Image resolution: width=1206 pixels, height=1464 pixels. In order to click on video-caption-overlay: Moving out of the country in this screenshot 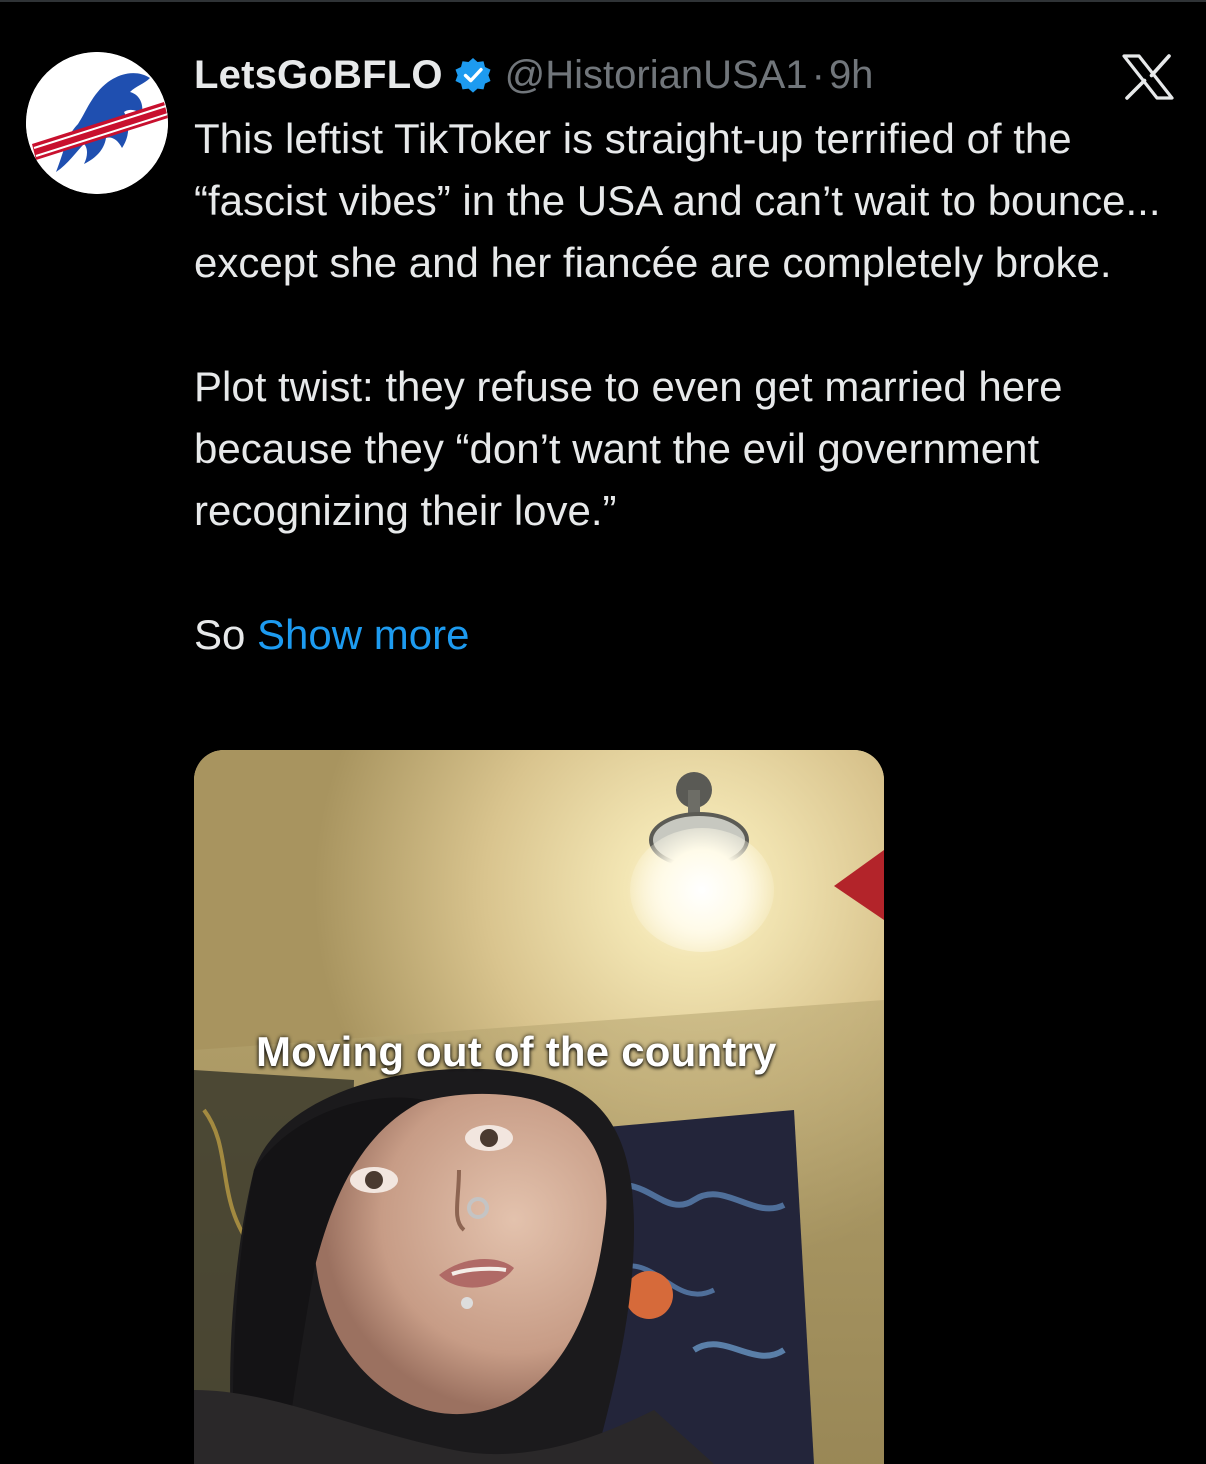, I will do `click(516, 1051)`.